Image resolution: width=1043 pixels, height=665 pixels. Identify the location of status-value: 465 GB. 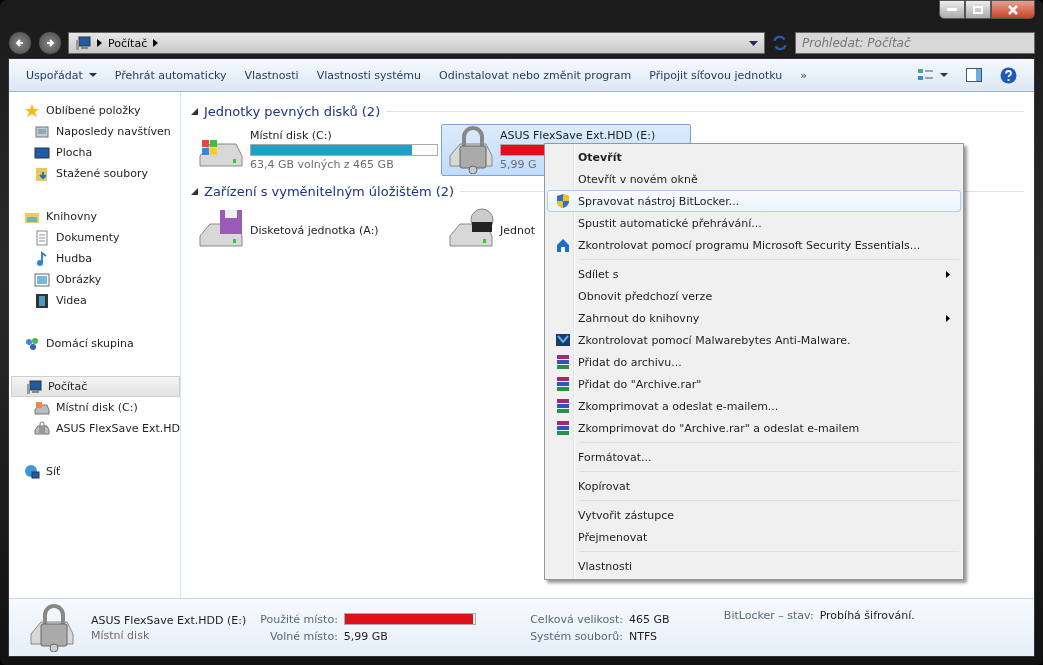
(650, 619).